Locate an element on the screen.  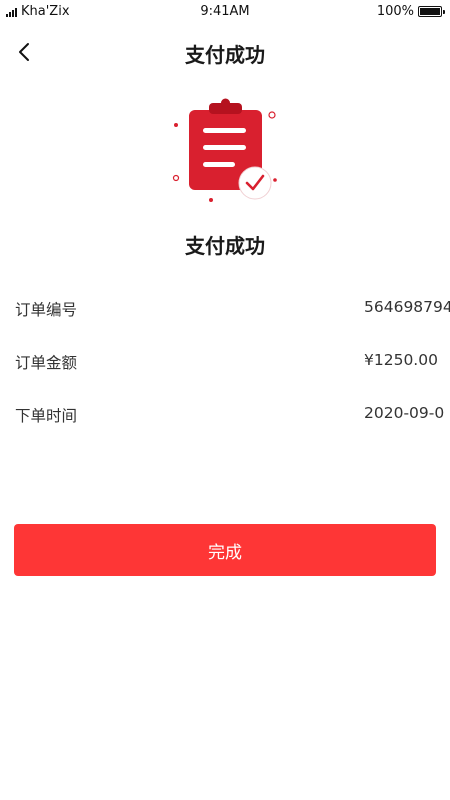
order-amount-row: 订单金额 ¥1250.00 is located at coordinates (225, 369).